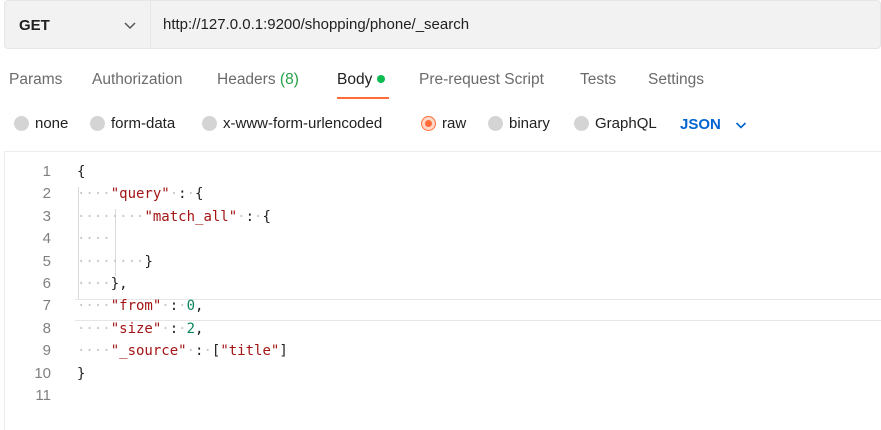 The height and width of the screenshot is (430, 881). Describe the element at coordinates (381, 79) in the screenshot. I see `body-indicator-dot` at that location.